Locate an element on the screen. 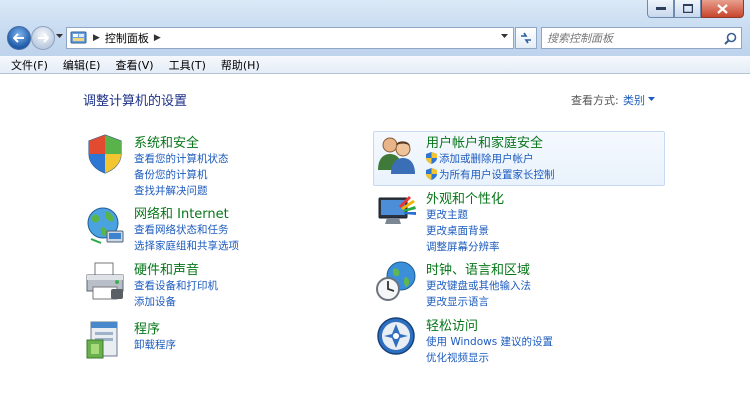  link-backup-computer: 备份您的计算机 is located at coordinates (181, 175).